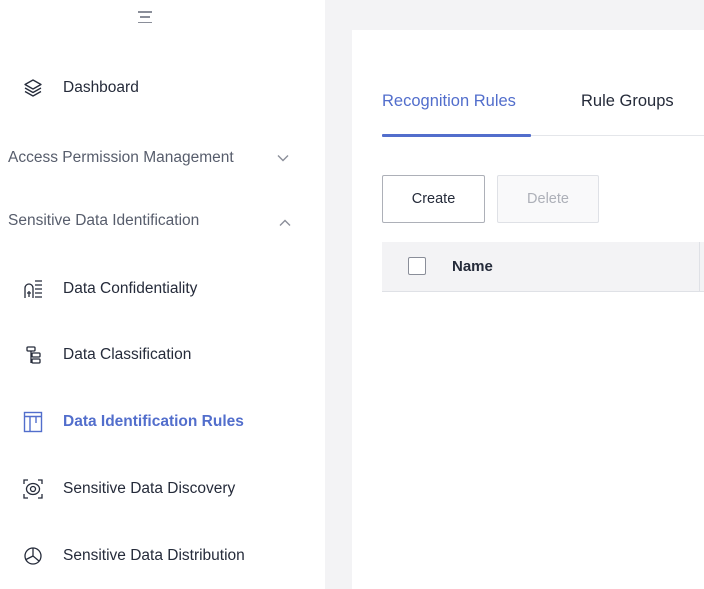 The height and width of the screenshot is (589, 704). I want to click on sidebar-item-label: Sensitive Data Distribution, so click(154, 555).